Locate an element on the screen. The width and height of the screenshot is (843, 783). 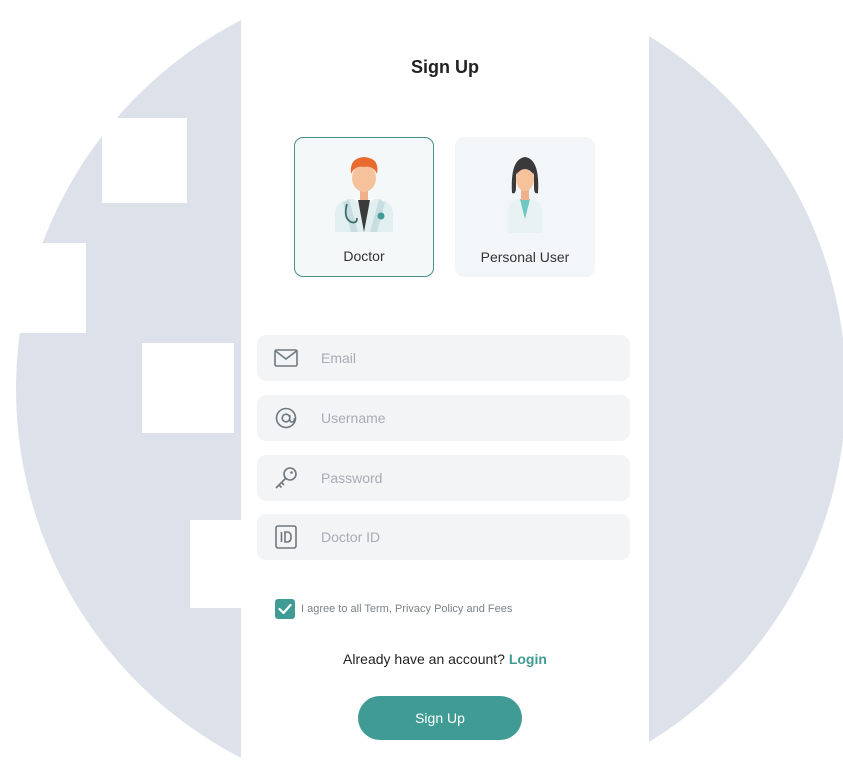
role-label-doctor: Doctor is located at coordinates (364, 256).